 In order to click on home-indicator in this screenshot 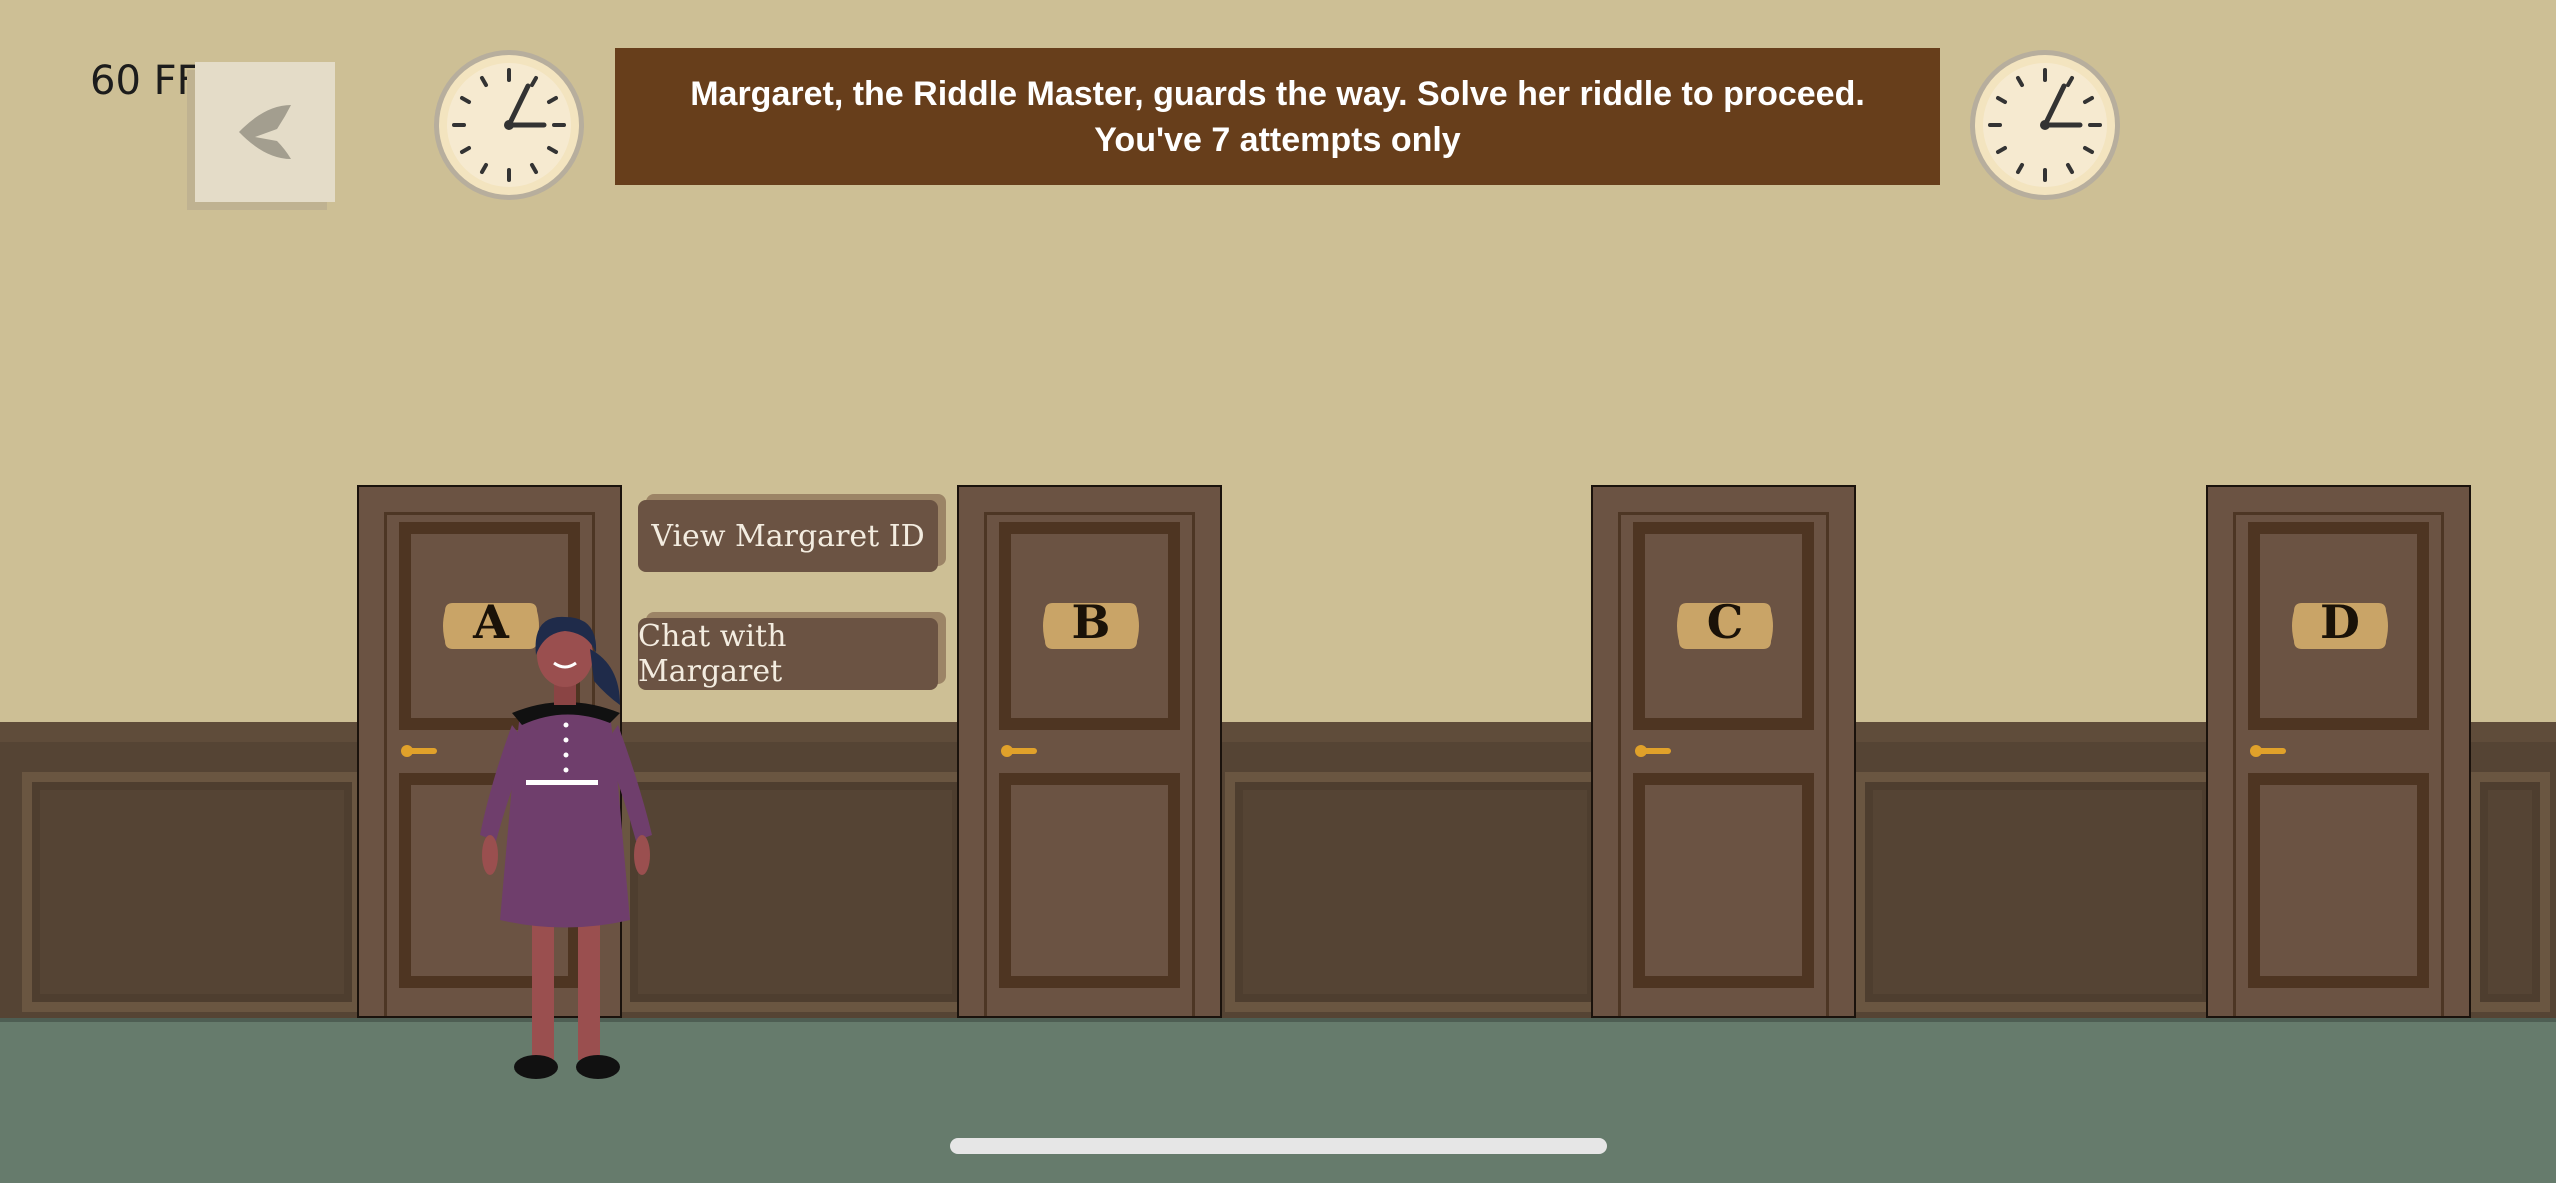, I will do `click(1278, 1146)`.